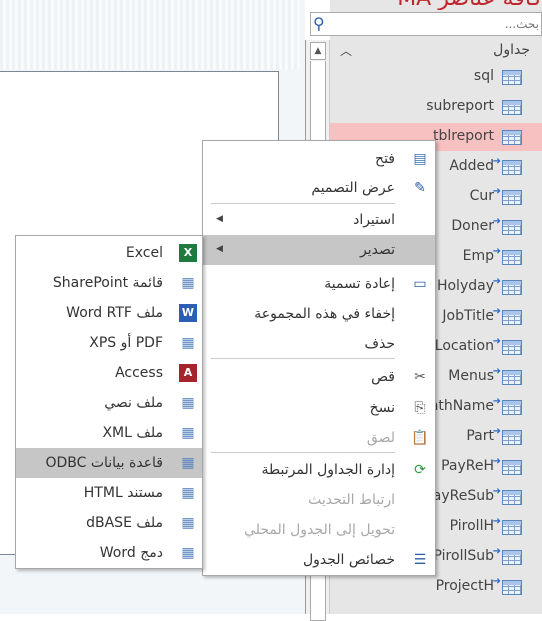 The width and height of the screenshot is (542, 621). Describe the element at coordinates (109, 373) in the screenshot. I see `export-item: Access A` at that location.